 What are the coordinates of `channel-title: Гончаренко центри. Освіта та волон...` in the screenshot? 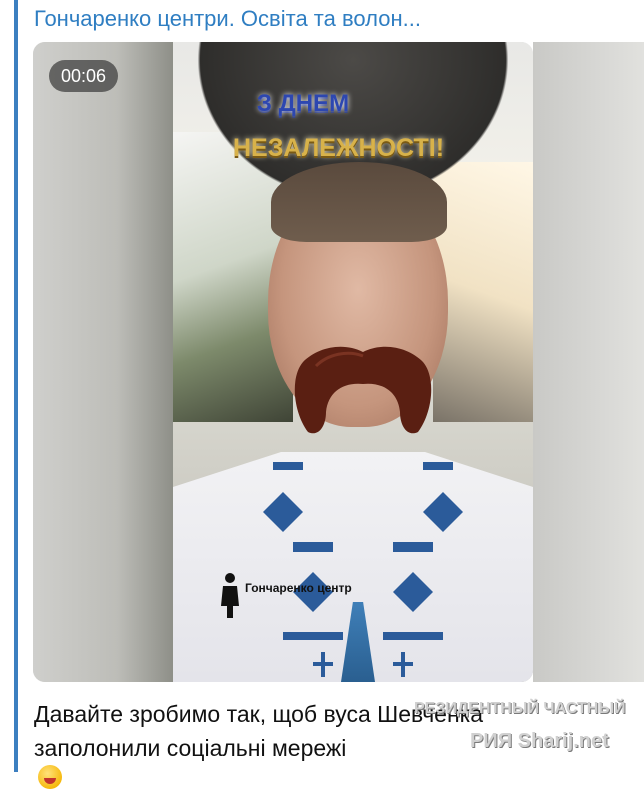 It's located at (227, 19).